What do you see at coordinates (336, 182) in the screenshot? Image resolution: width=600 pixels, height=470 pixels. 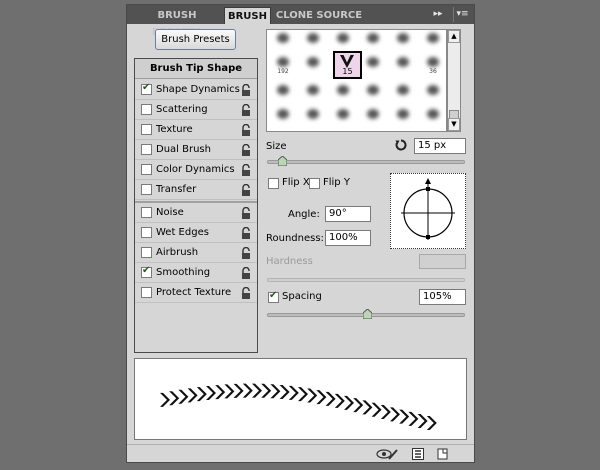 I see `flip-y-label: Flip Y` at bounding box center [336, 182].